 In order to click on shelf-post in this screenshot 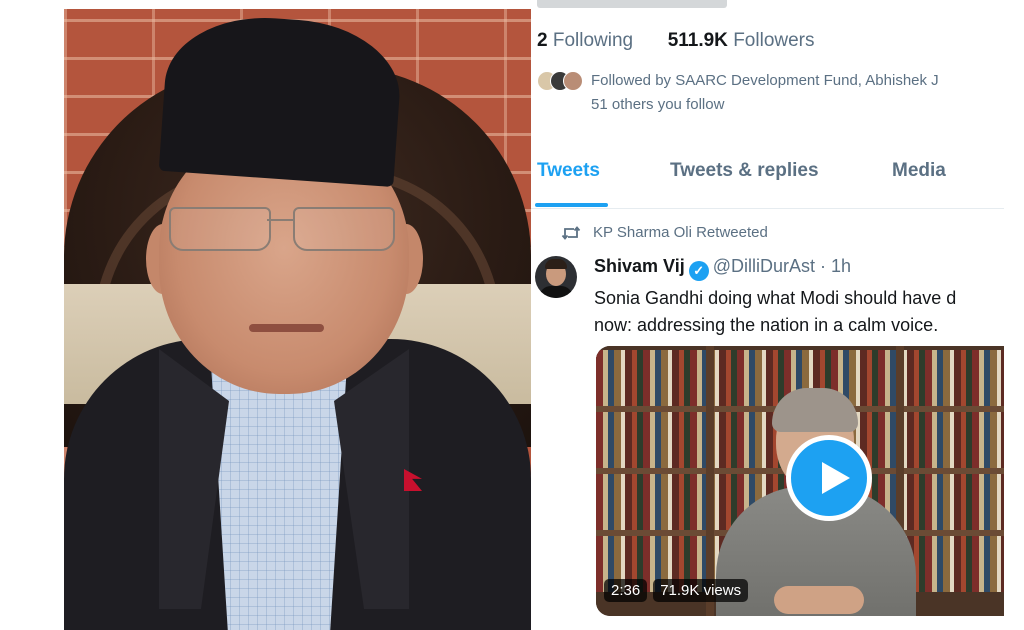, I will do `click(710, 481)`.